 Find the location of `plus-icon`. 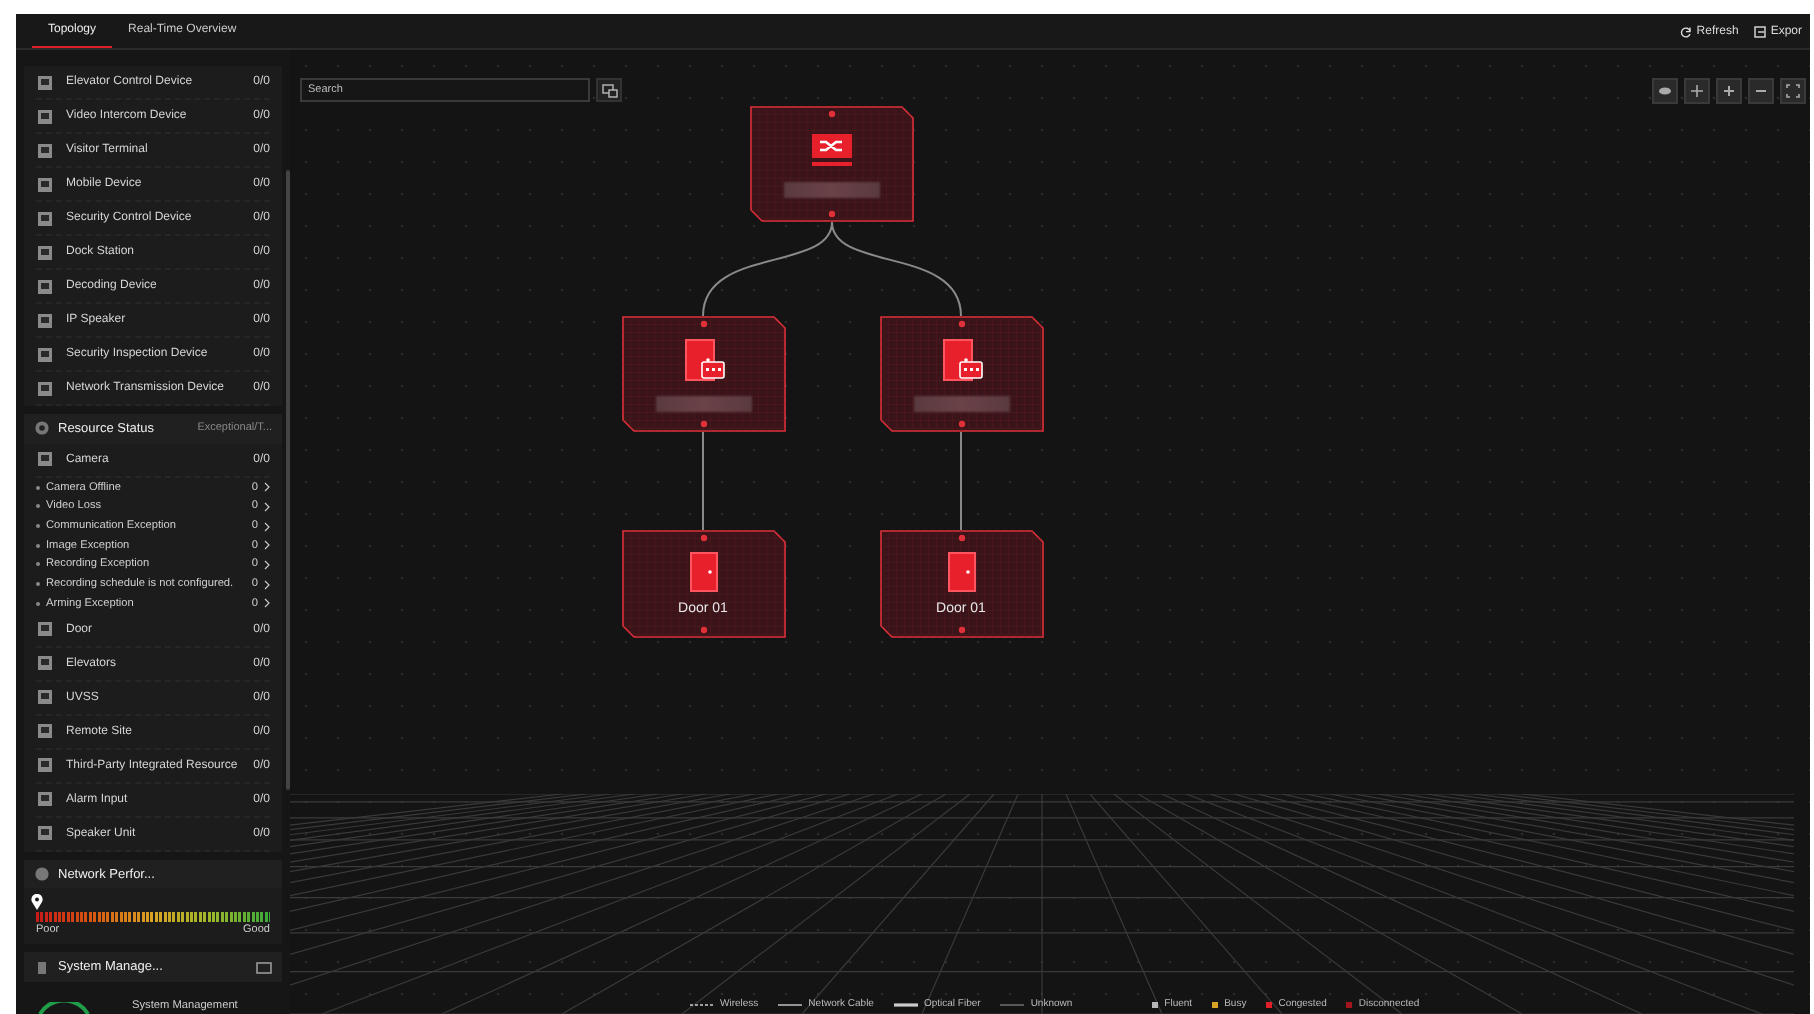

plus-icon is located at coordinates (1729, 91).